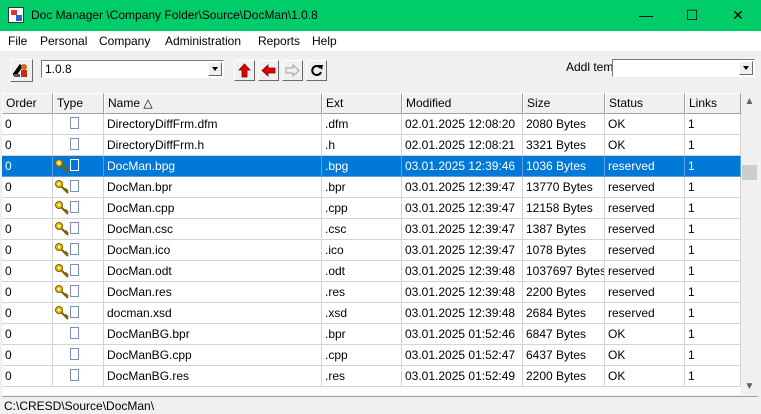 The image size is (761, 414). I want to click on scroll-up-button: ▲, so click(749, 101).